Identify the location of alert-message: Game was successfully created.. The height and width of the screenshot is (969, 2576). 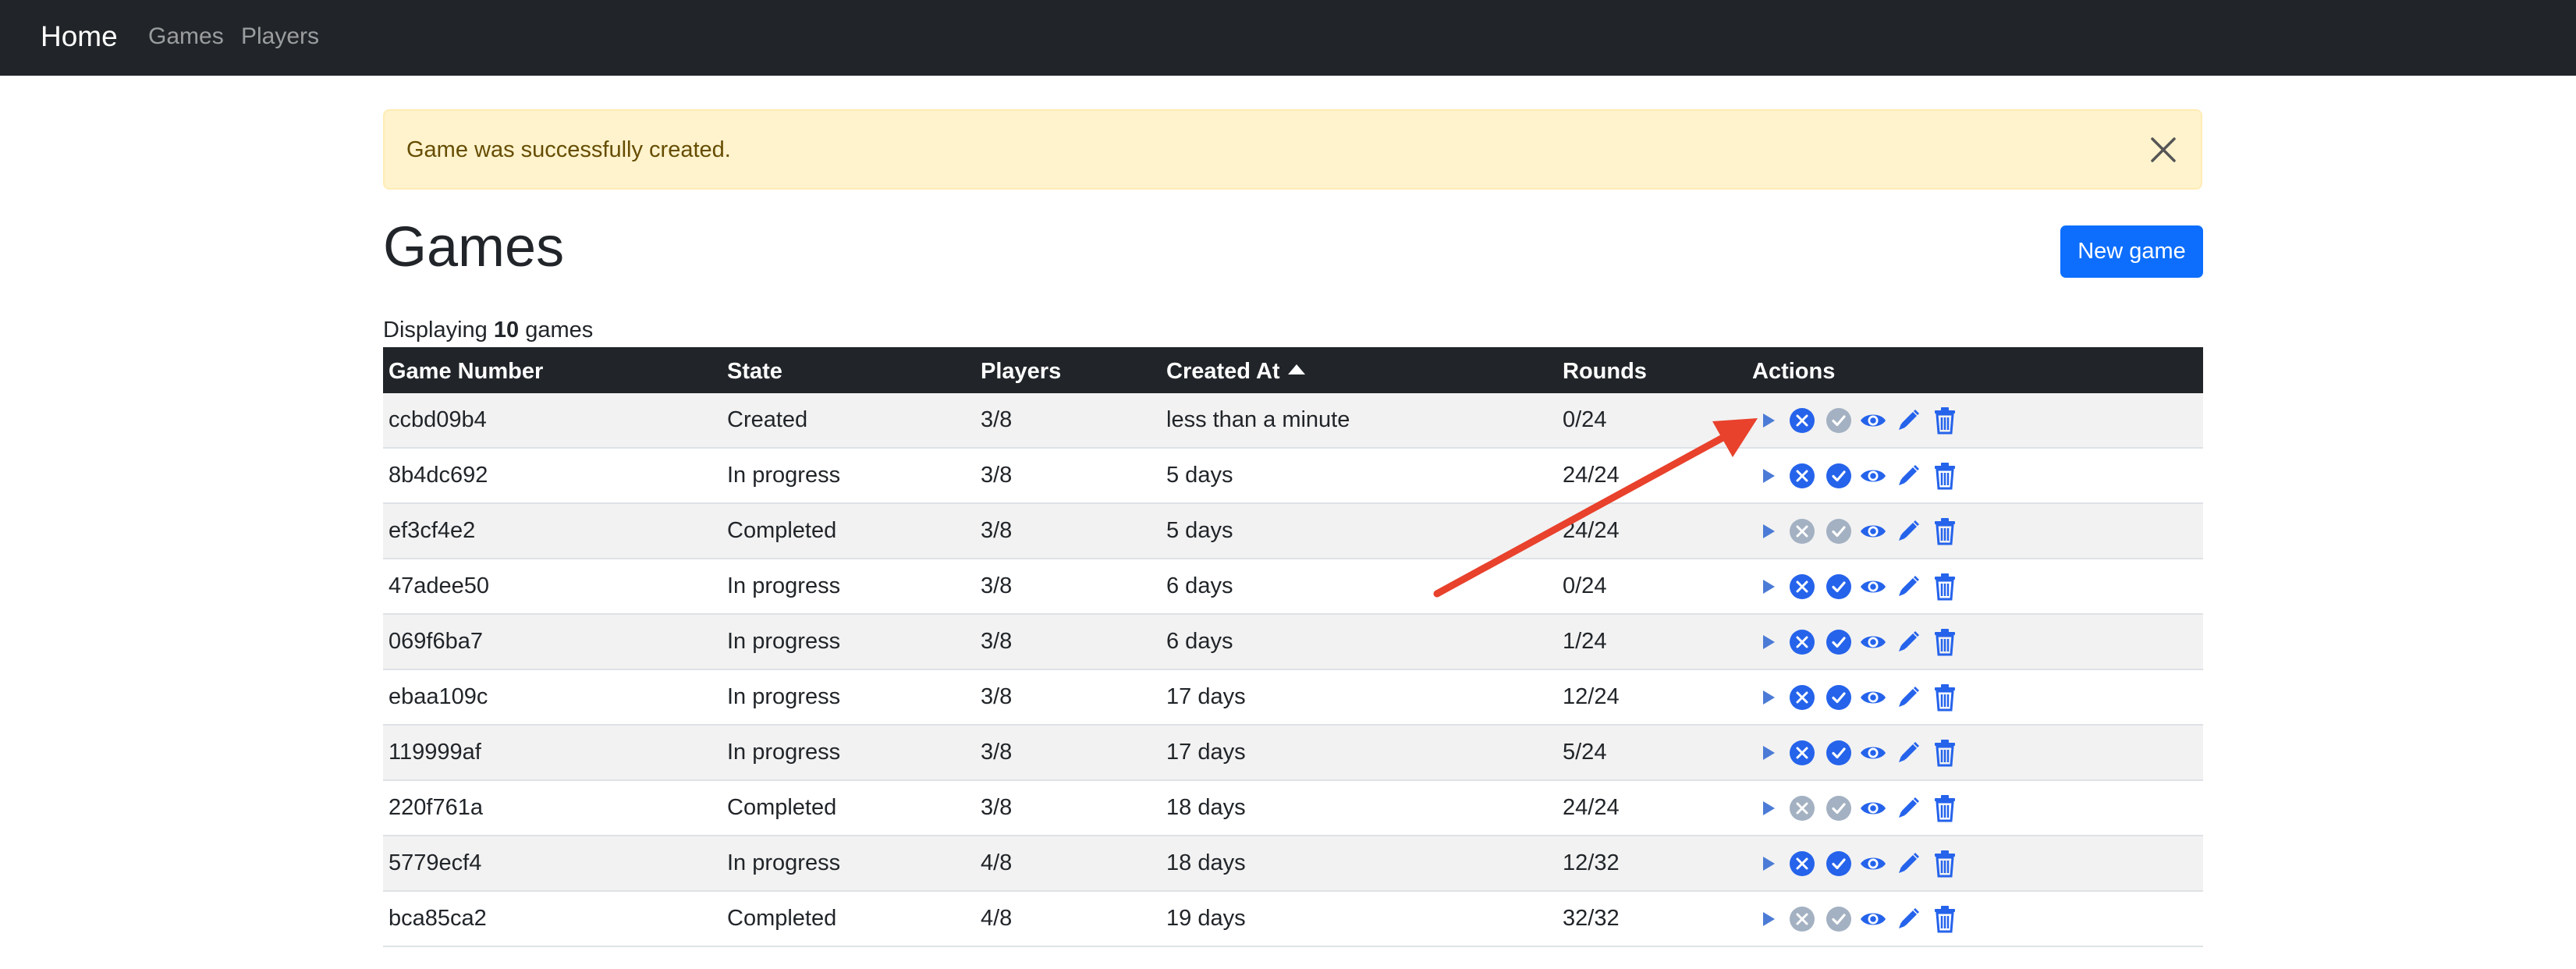
(568, 149).